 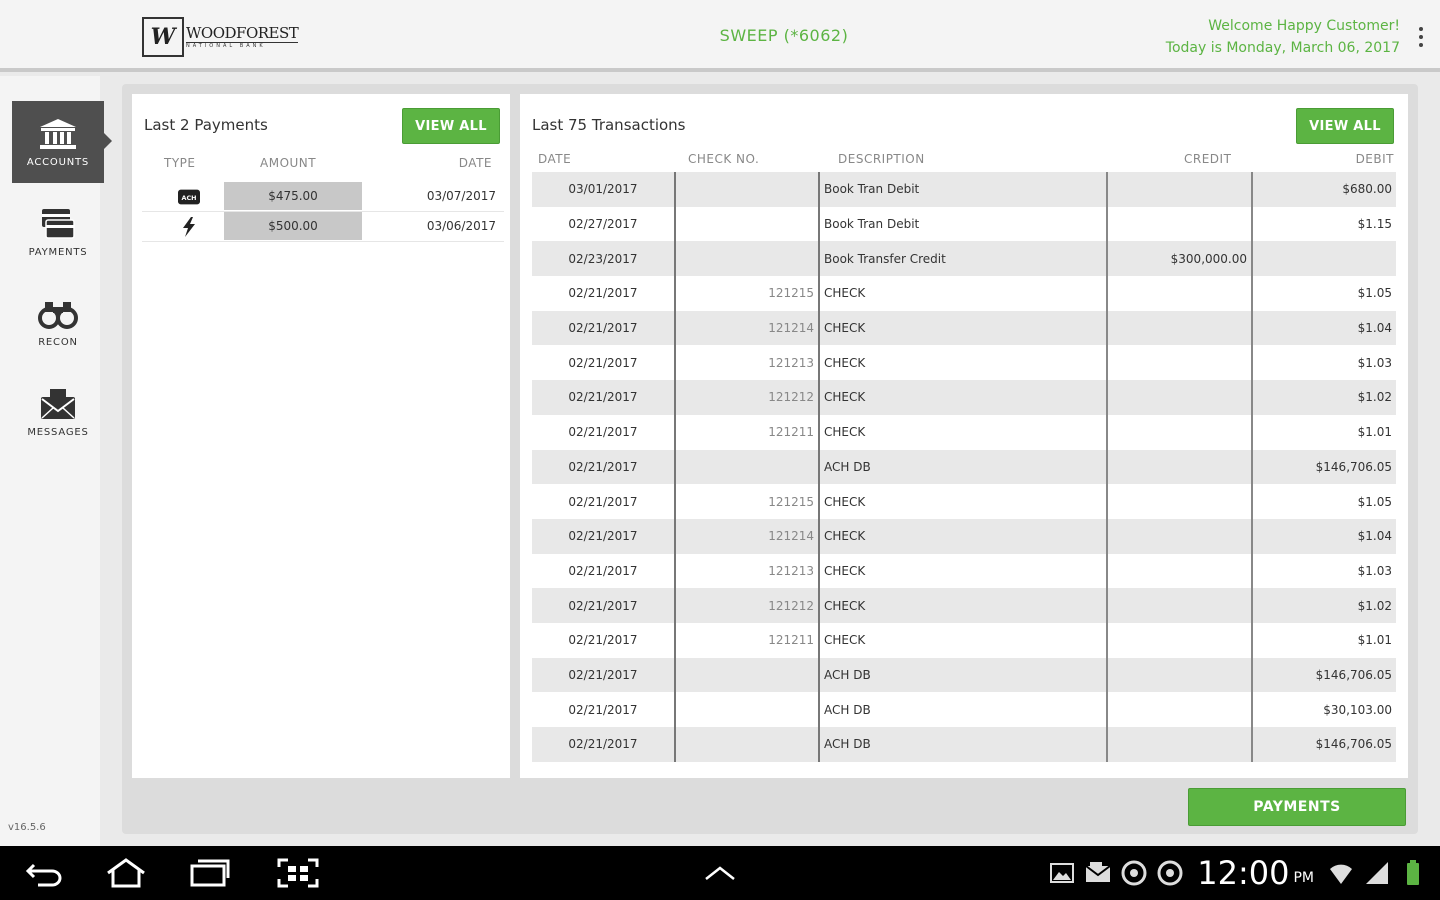 I want to click on battery-icon, so click(x=1413, y=873).